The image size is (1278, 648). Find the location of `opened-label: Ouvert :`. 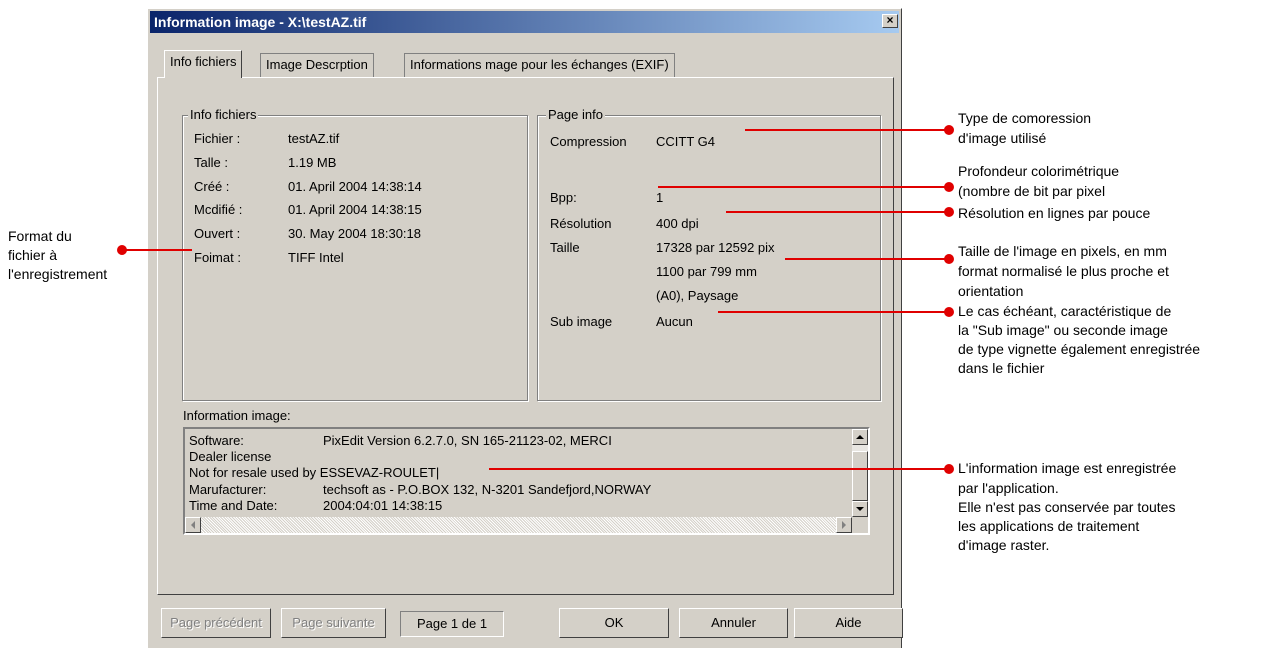

opened-label: Ouvert : is located at coordinates (217, 233).